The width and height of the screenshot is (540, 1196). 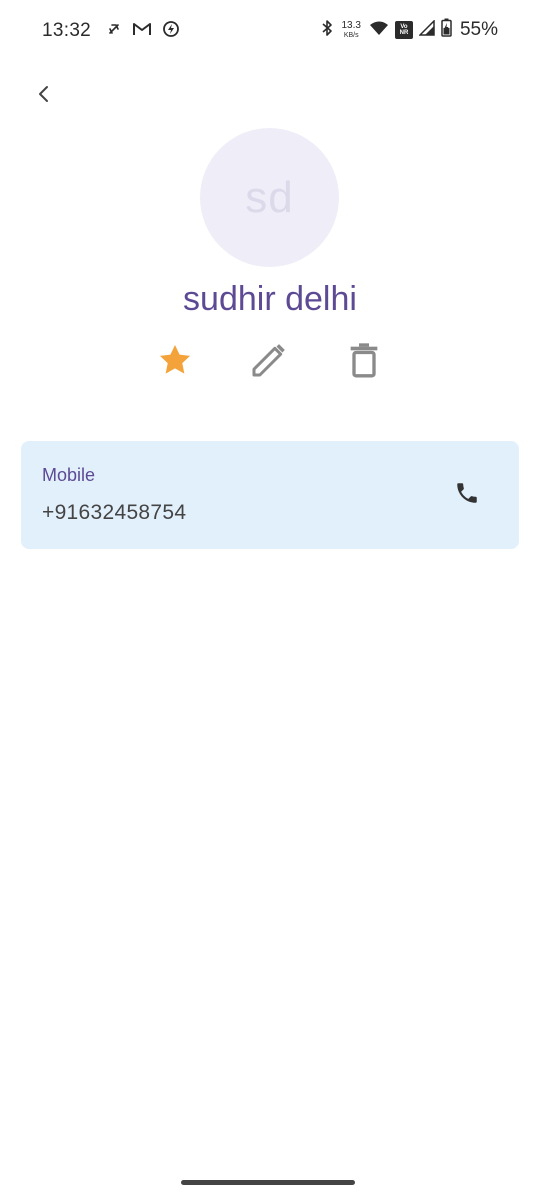 I want to click on gesture-navigation-bar, so click(x=268, y=1182).